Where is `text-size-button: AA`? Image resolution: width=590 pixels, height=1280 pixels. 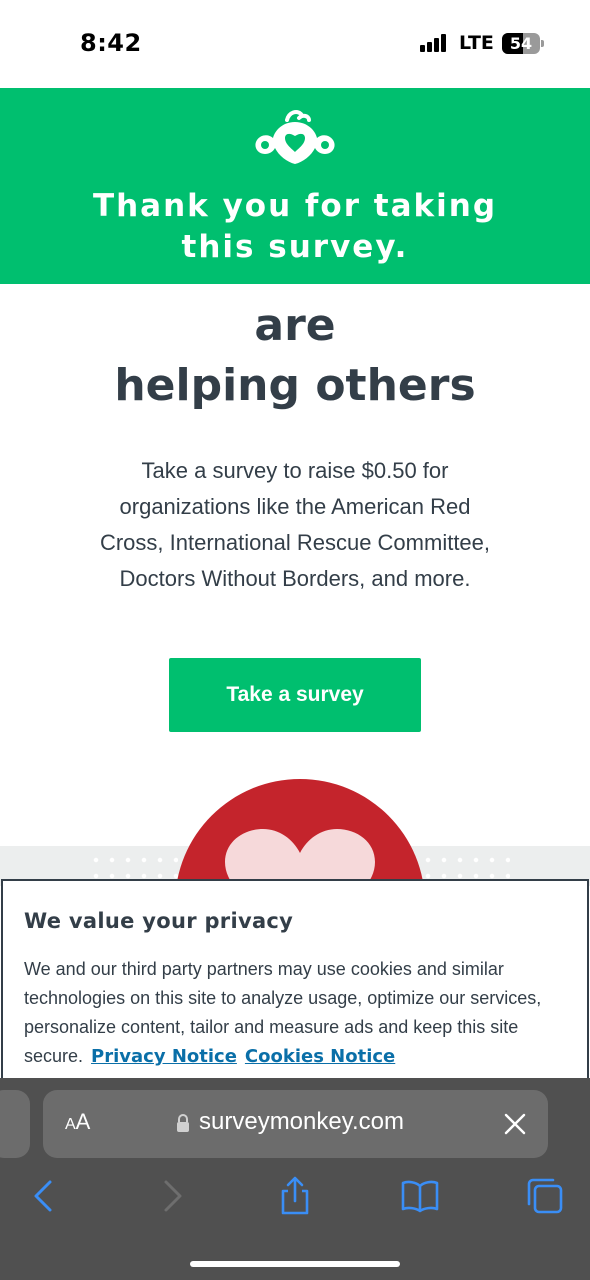 text-size-button: AA is located at coordinates (77, 1122).